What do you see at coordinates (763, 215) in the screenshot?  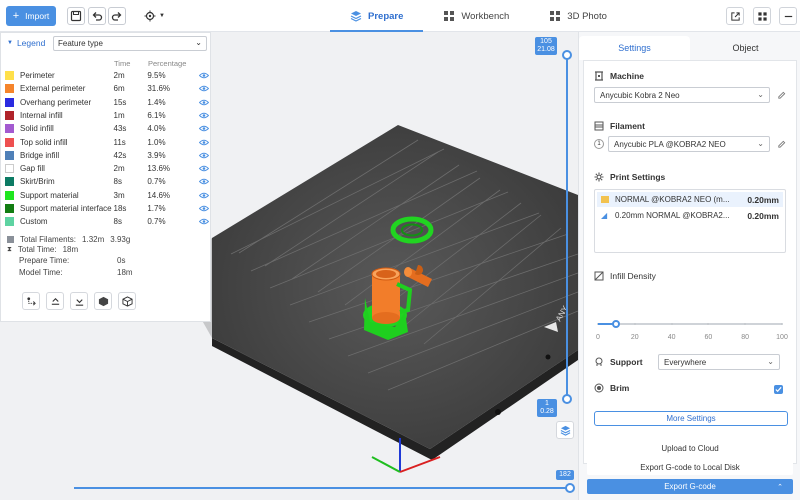 I see `print-profile-value: 0.20mm` at bounding box center [763, 215].